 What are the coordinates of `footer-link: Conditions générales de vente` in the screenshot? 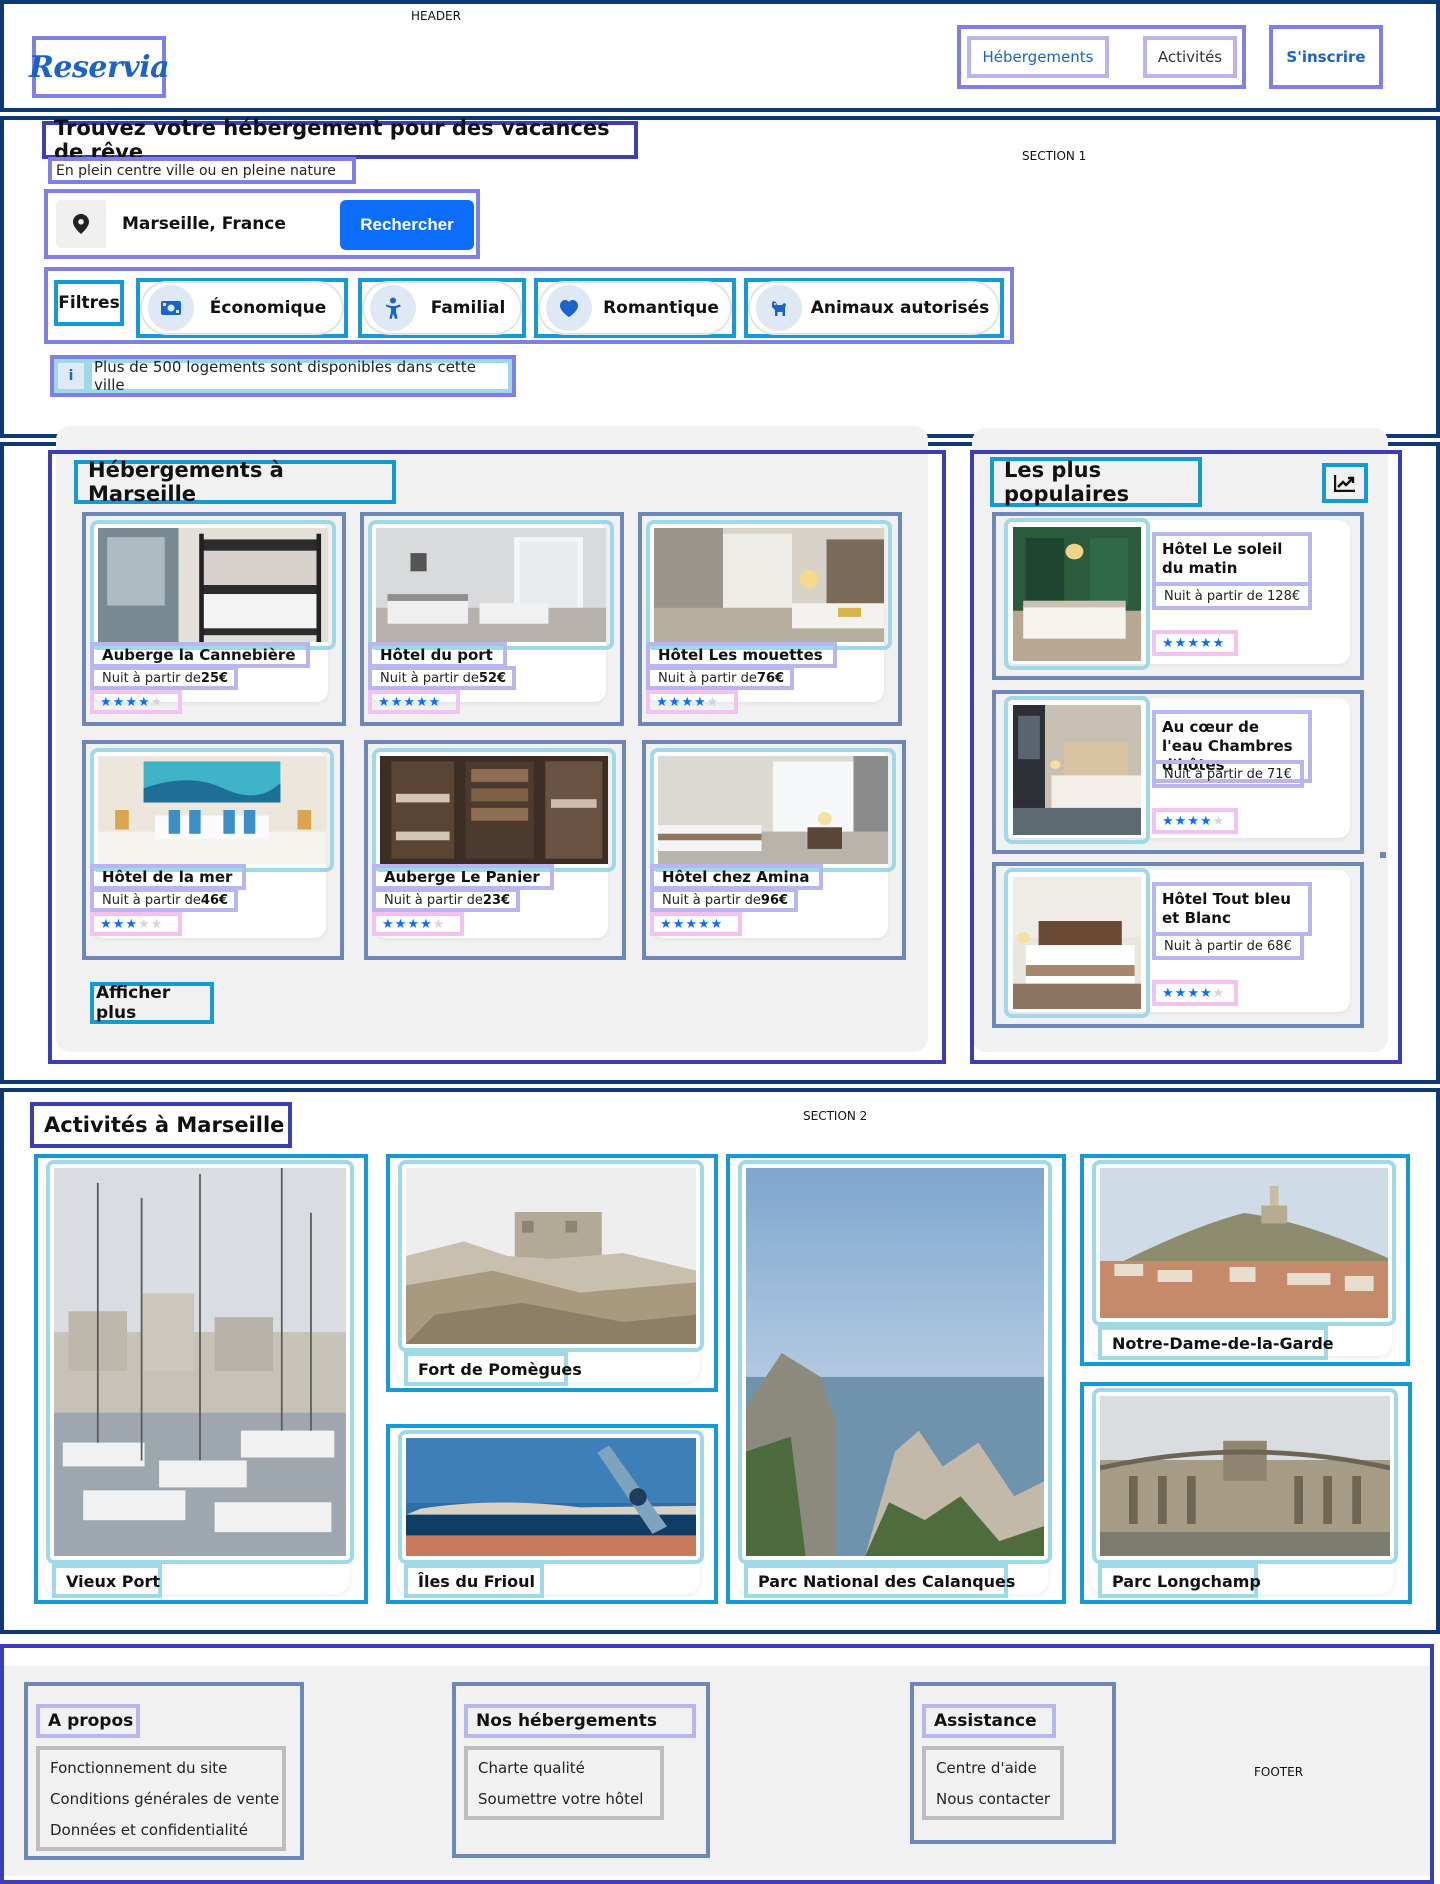 It's located at (160, 1798).